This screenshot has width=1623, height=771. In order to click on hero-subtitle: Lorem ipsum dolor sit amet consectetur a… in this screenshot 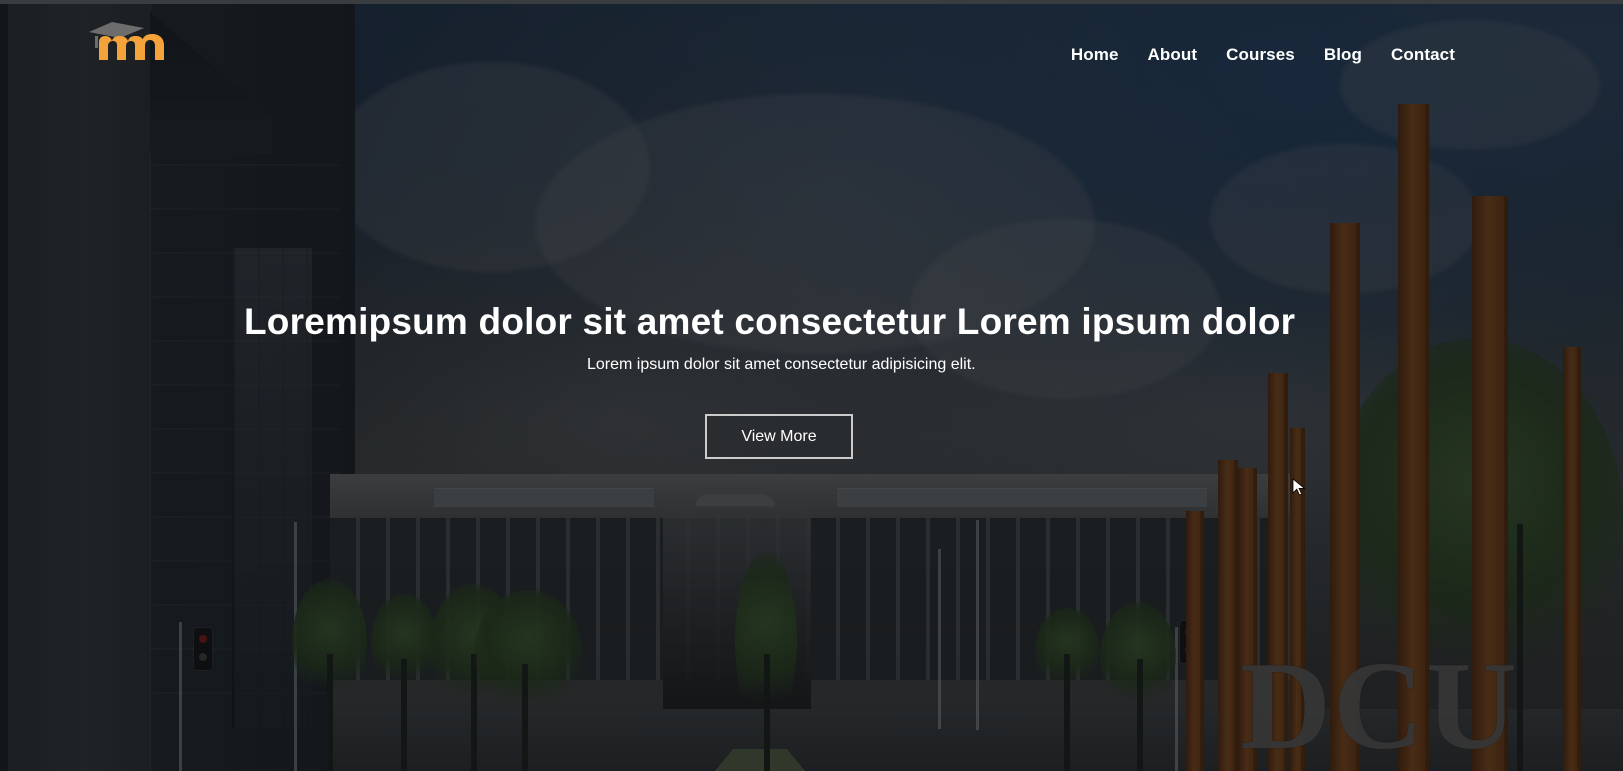, I will do `click(781, 364)`.